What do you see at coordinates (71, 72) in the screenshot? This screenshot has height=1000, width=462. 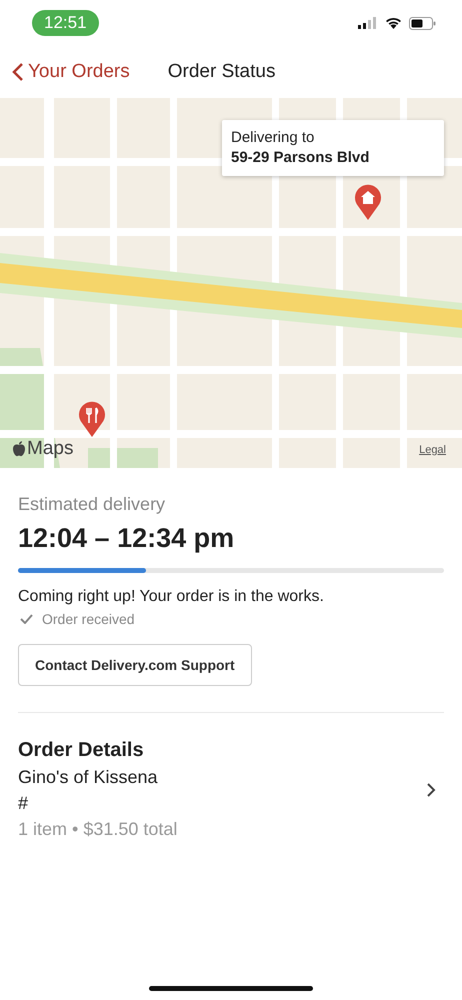 I see `back-link: Your Orders` at bounding box center [71, 72].